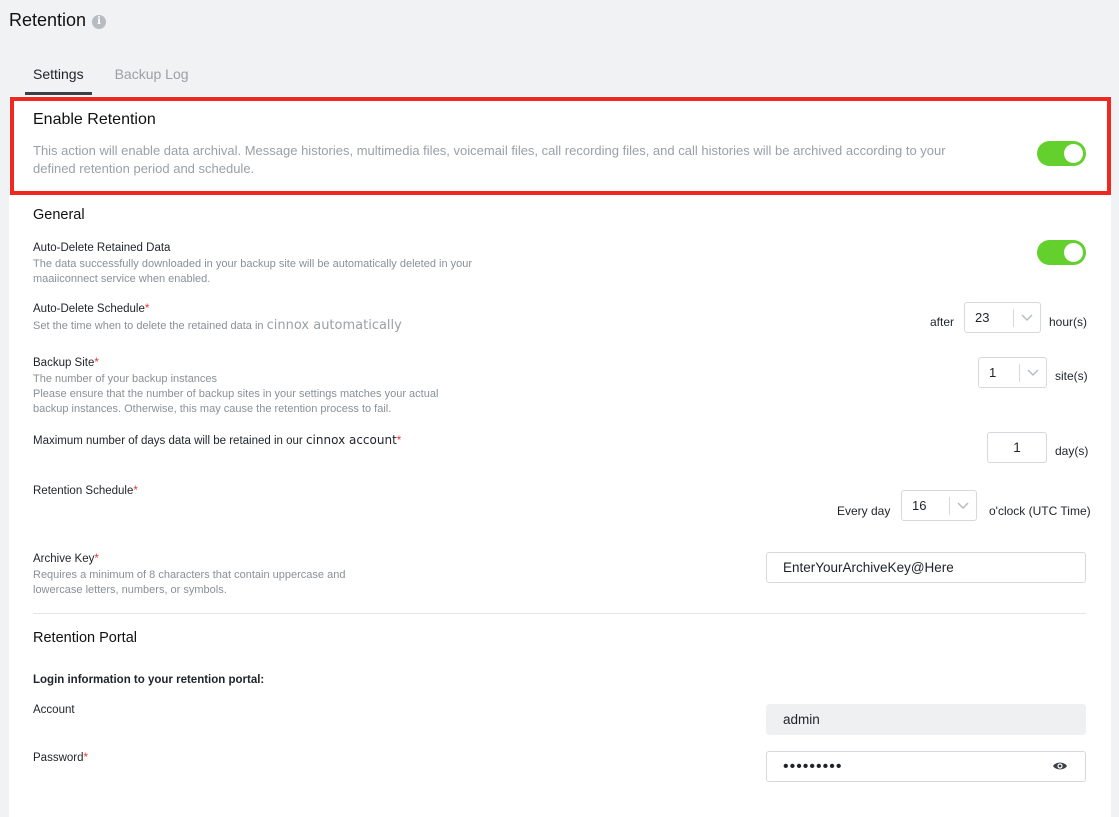 The width and height of the screenshot is (1119, 817). Describe the element at coordinates (942, 322) in the screenshot. I see `auto-delete-after-label: after` at that location.